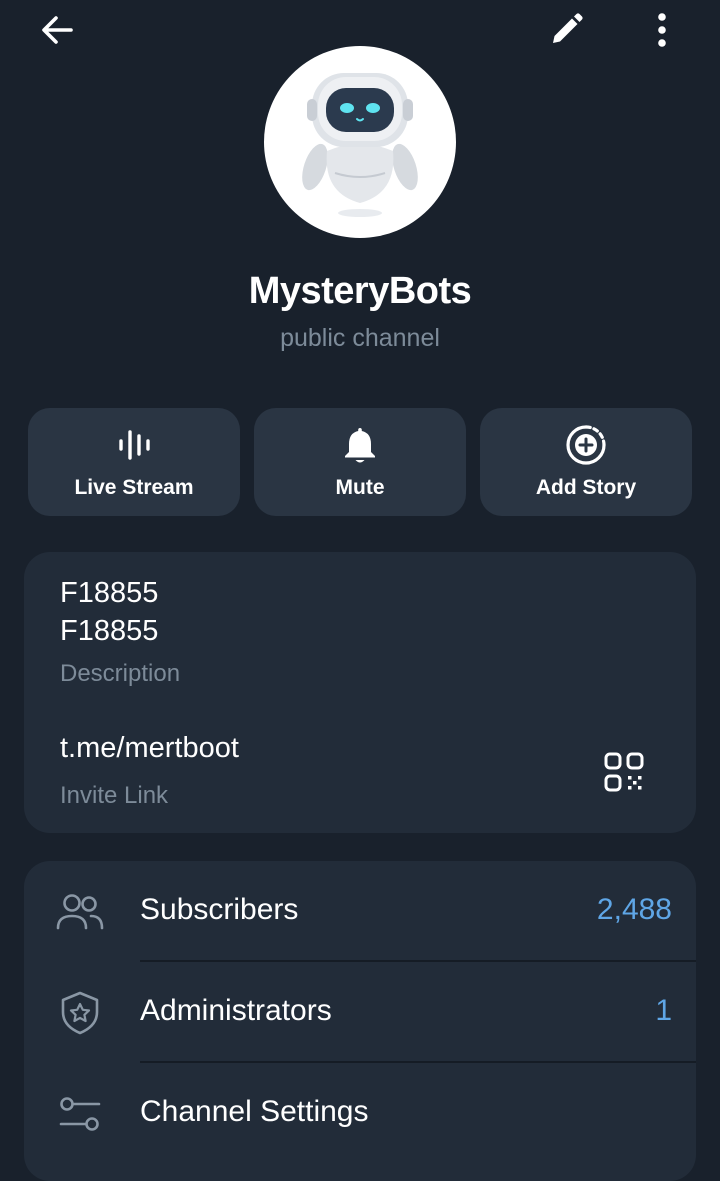 The height and width of the screenshot is (1181, 720). What do you see at coordinates (360, 1012) in the screenshot?
I see `administrators-row: Administrators 1` at bounding box center [360, 1012].